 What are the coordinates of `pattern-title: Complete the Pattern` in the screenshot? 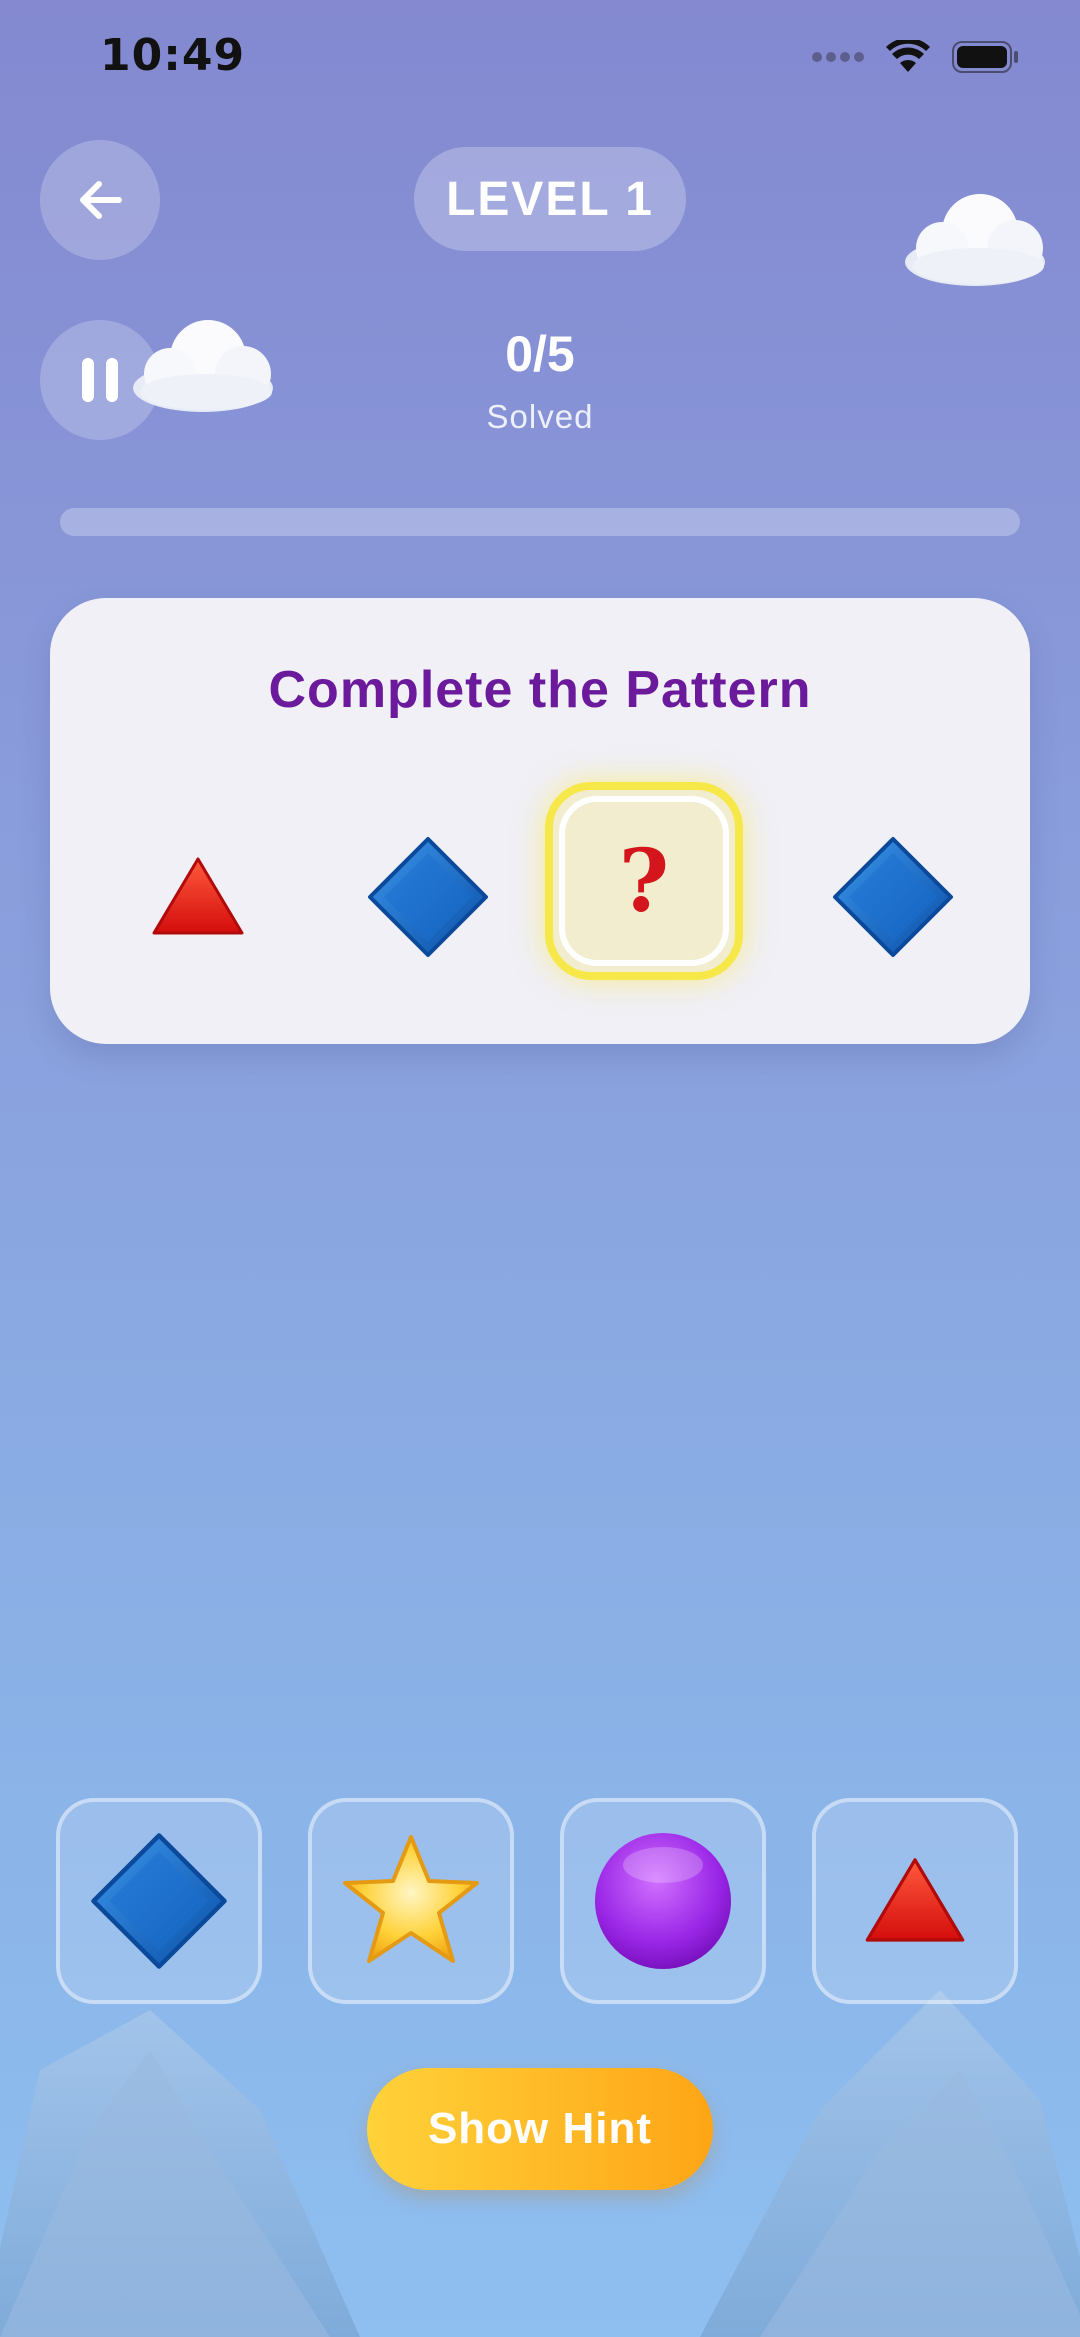 It's located at (540, 690).